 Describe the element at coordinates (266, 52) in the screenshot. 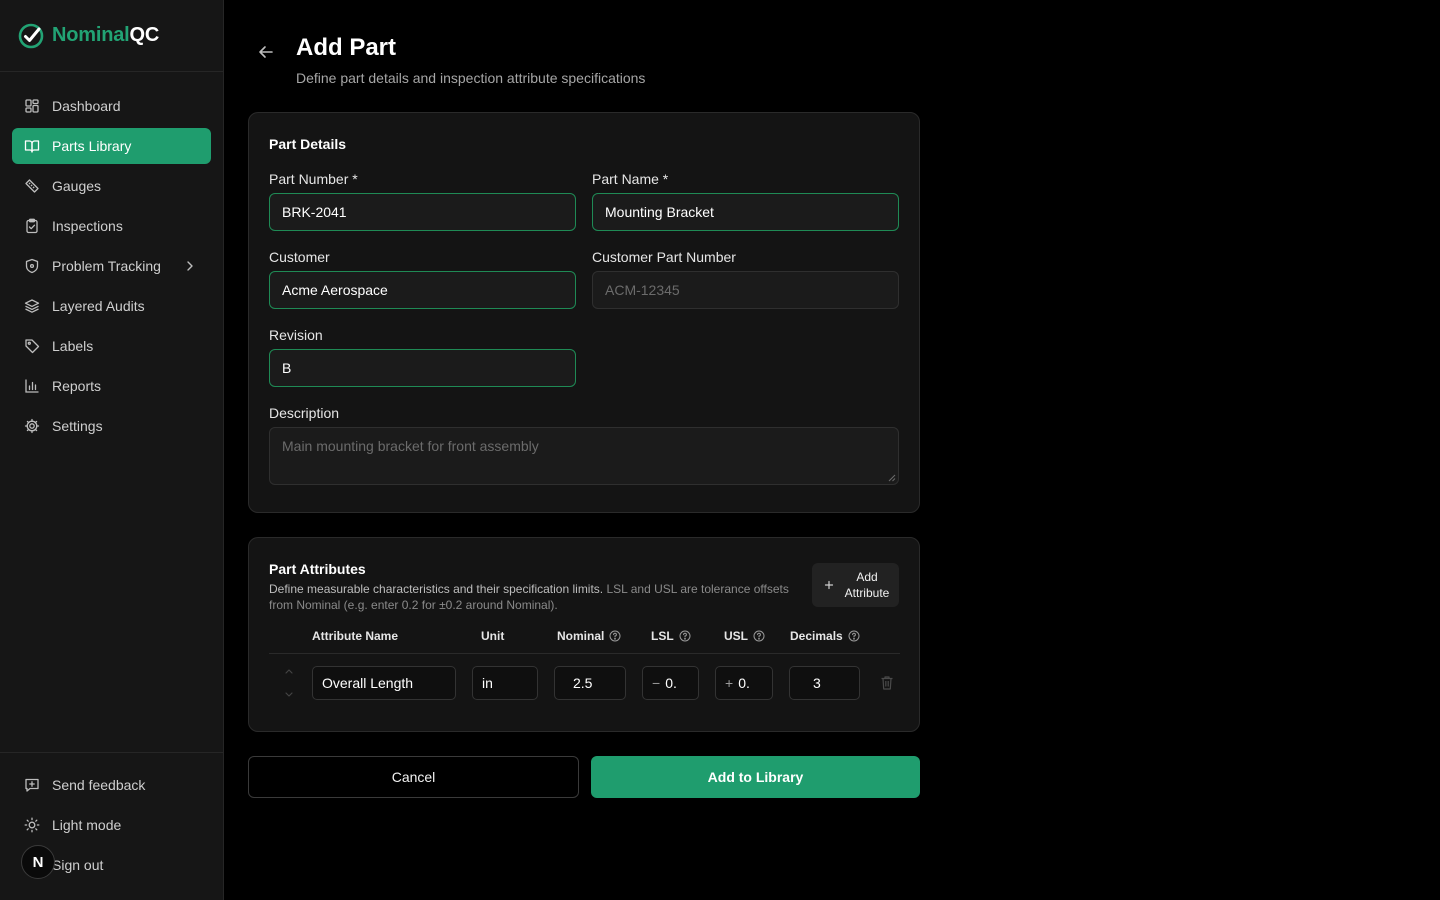

I see `arrow-left-icon` at that location.